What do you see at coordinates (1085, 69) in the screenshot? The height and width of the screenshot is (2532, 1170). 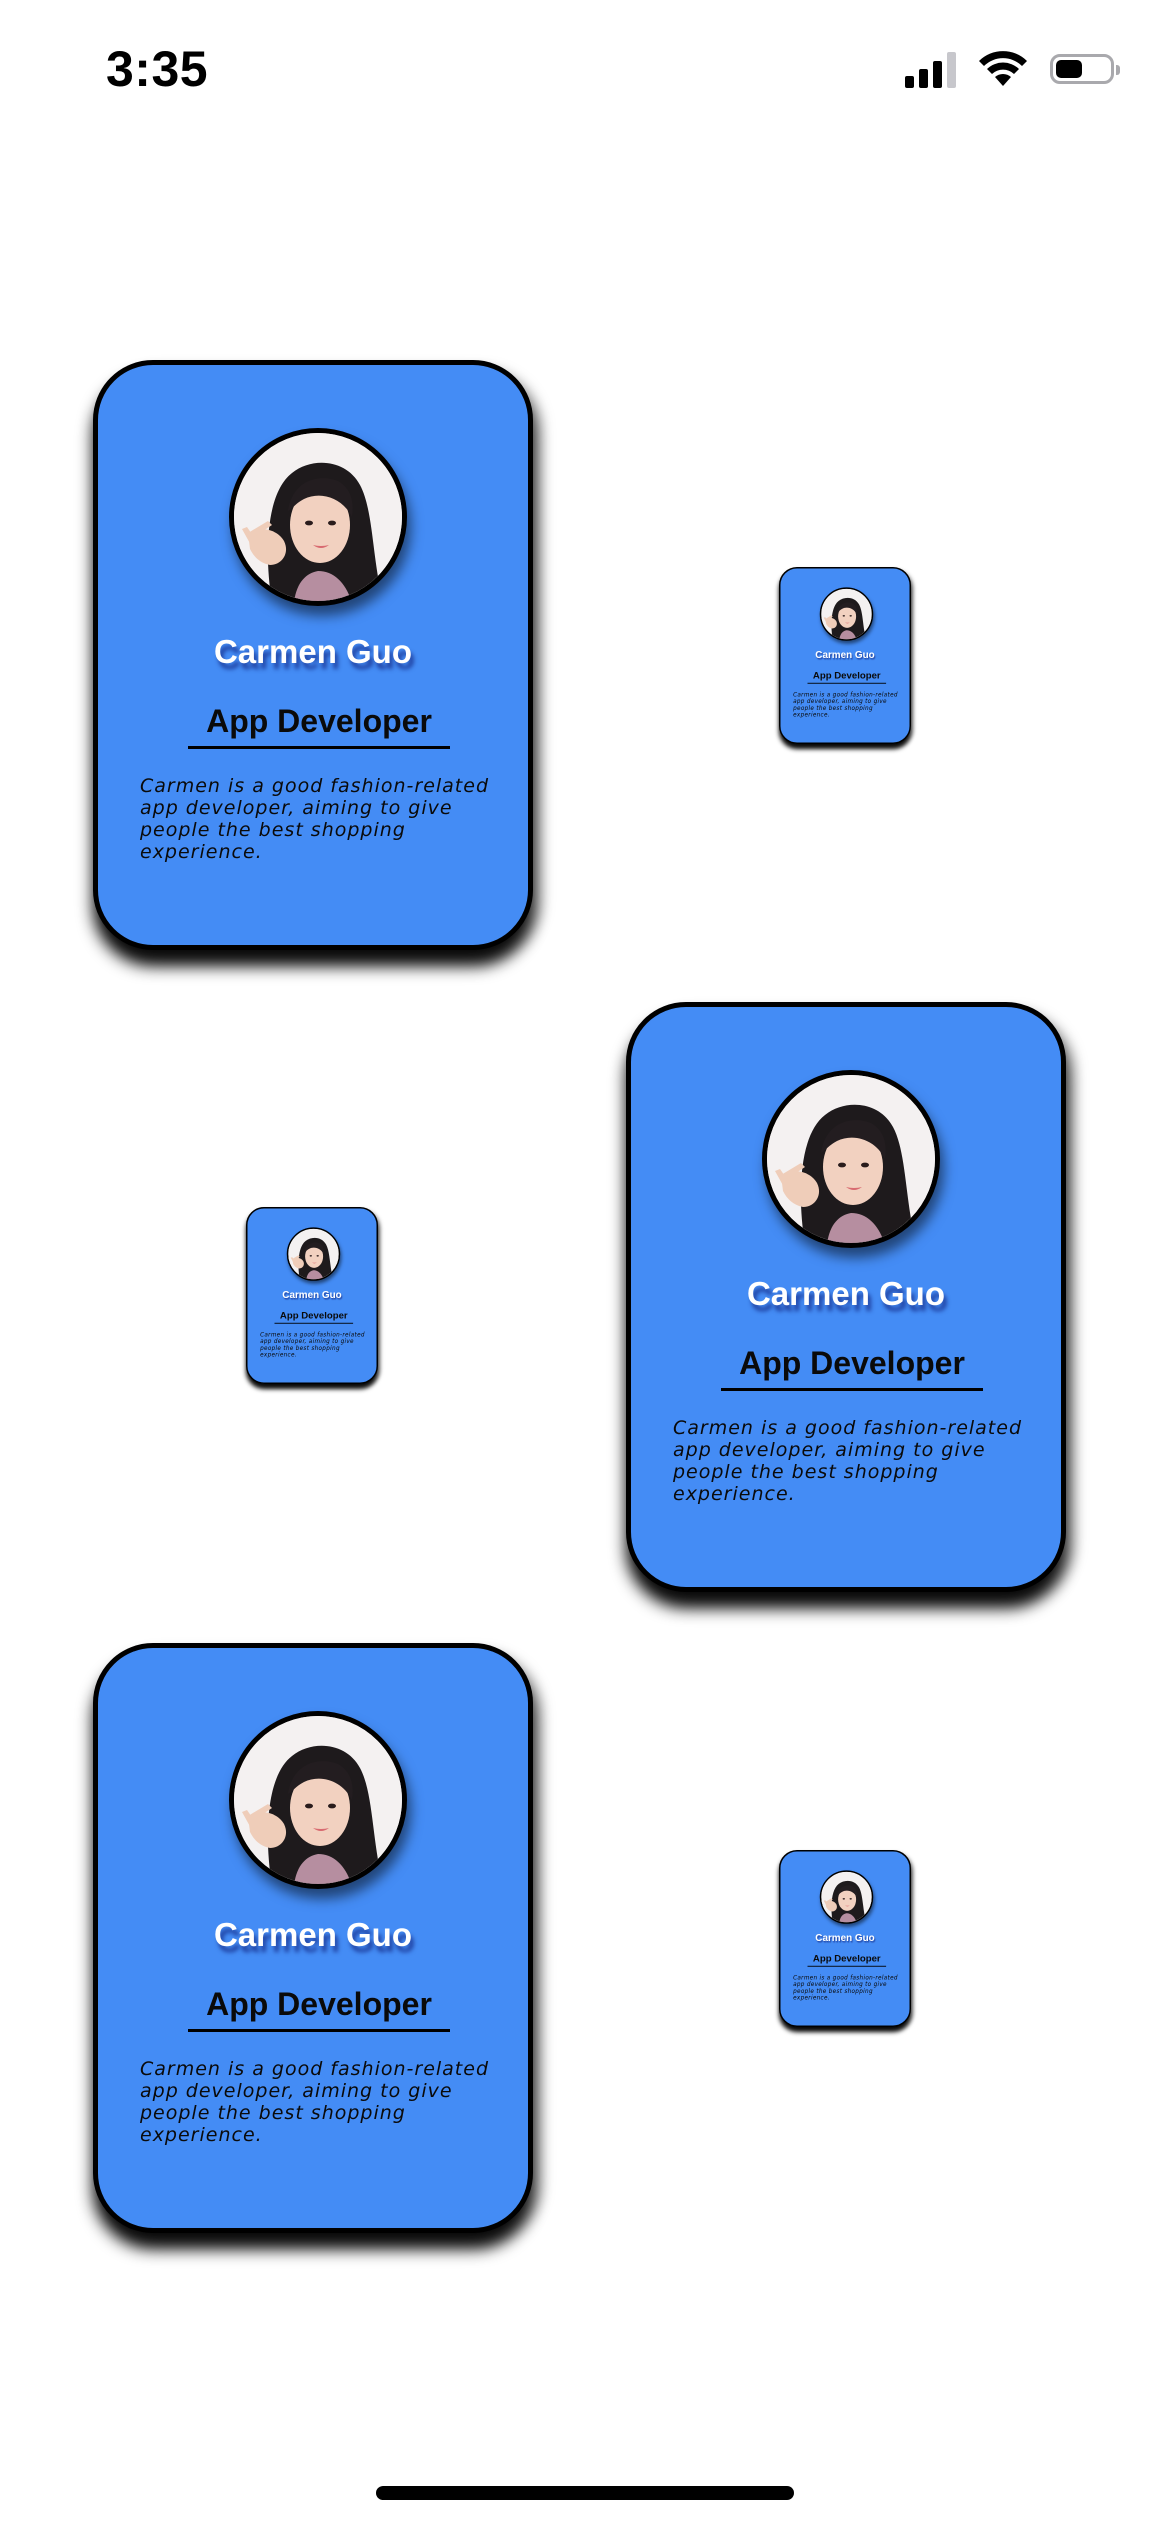 I see `battery-icon` at bounding box center [1085, 69].